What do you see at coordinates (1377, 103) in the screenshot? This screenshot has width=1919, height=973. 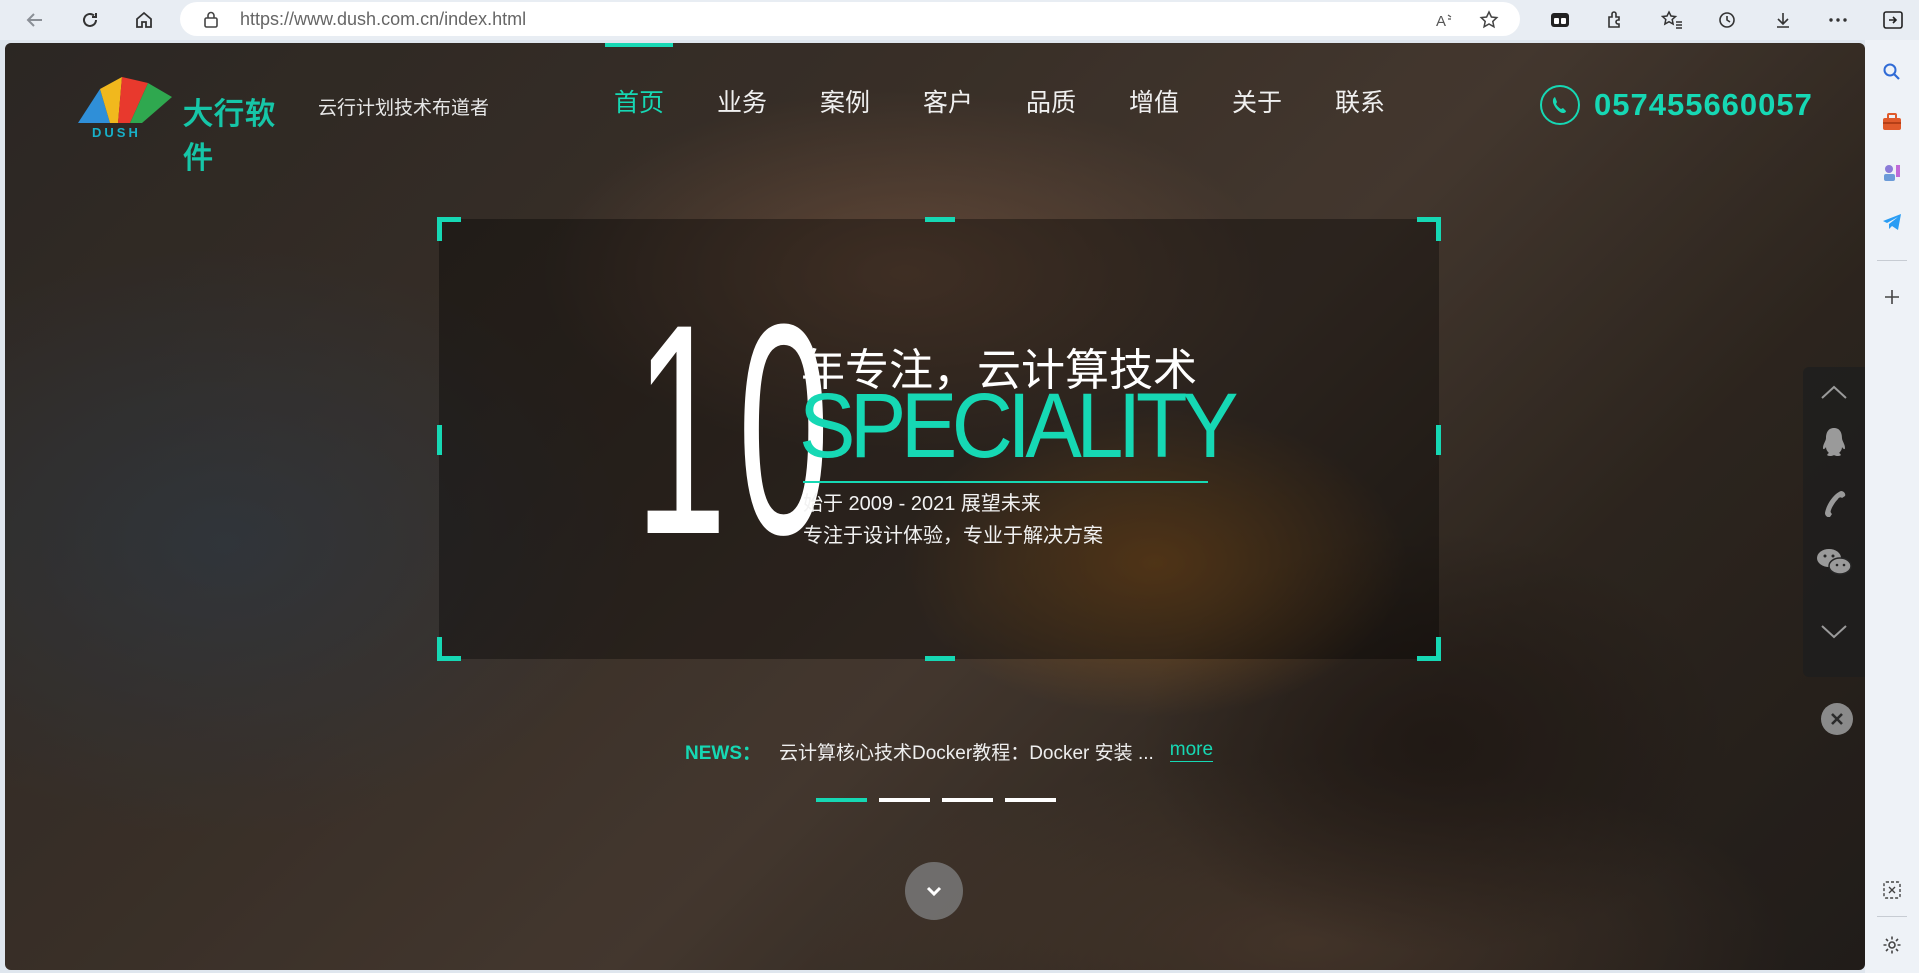 I see `nav-item-contact: 联系` at bounding box center [1377, 103].